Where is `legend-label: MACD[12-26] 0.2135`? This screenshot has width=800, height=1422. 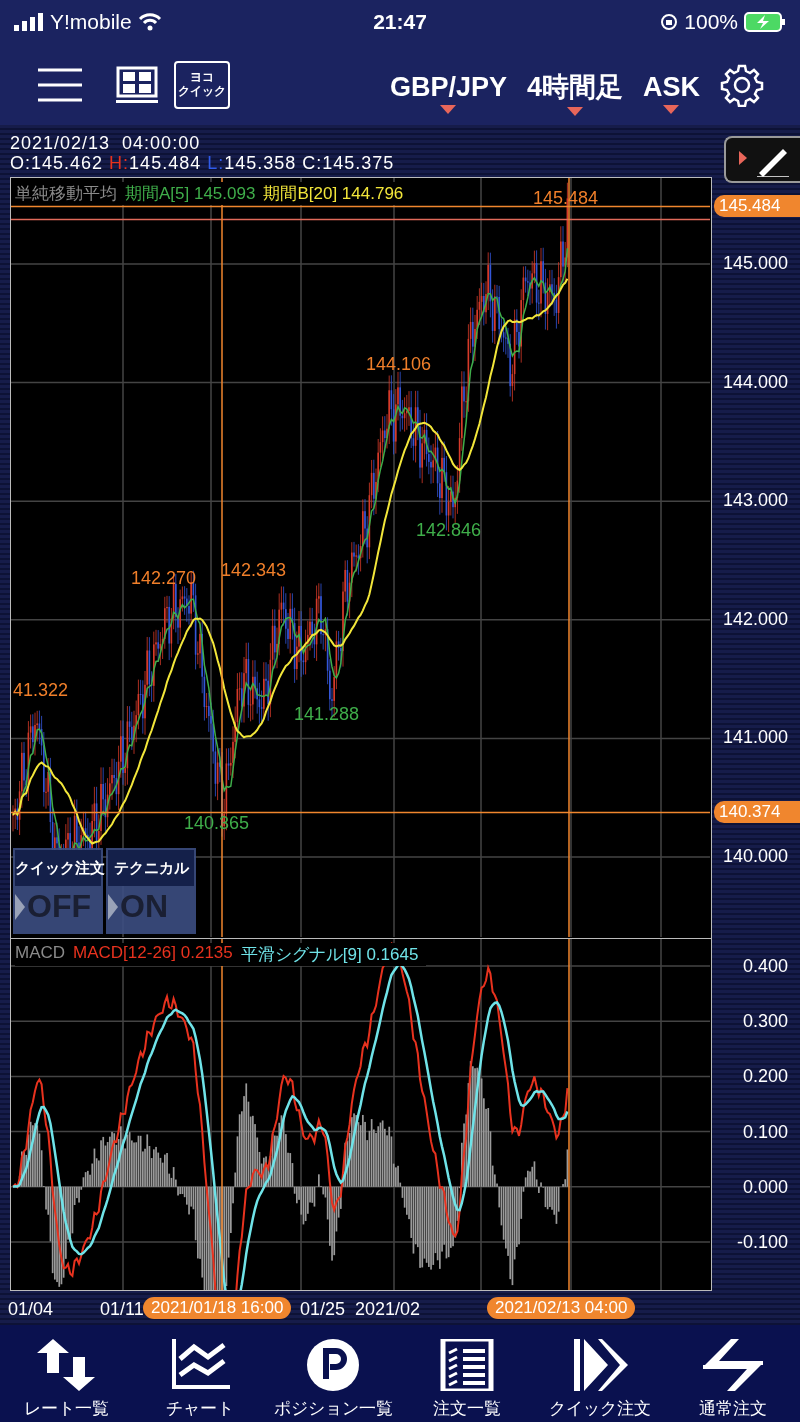 legend-label: MACD[12-26] 0.2135 is located at coordinates (157, 954).